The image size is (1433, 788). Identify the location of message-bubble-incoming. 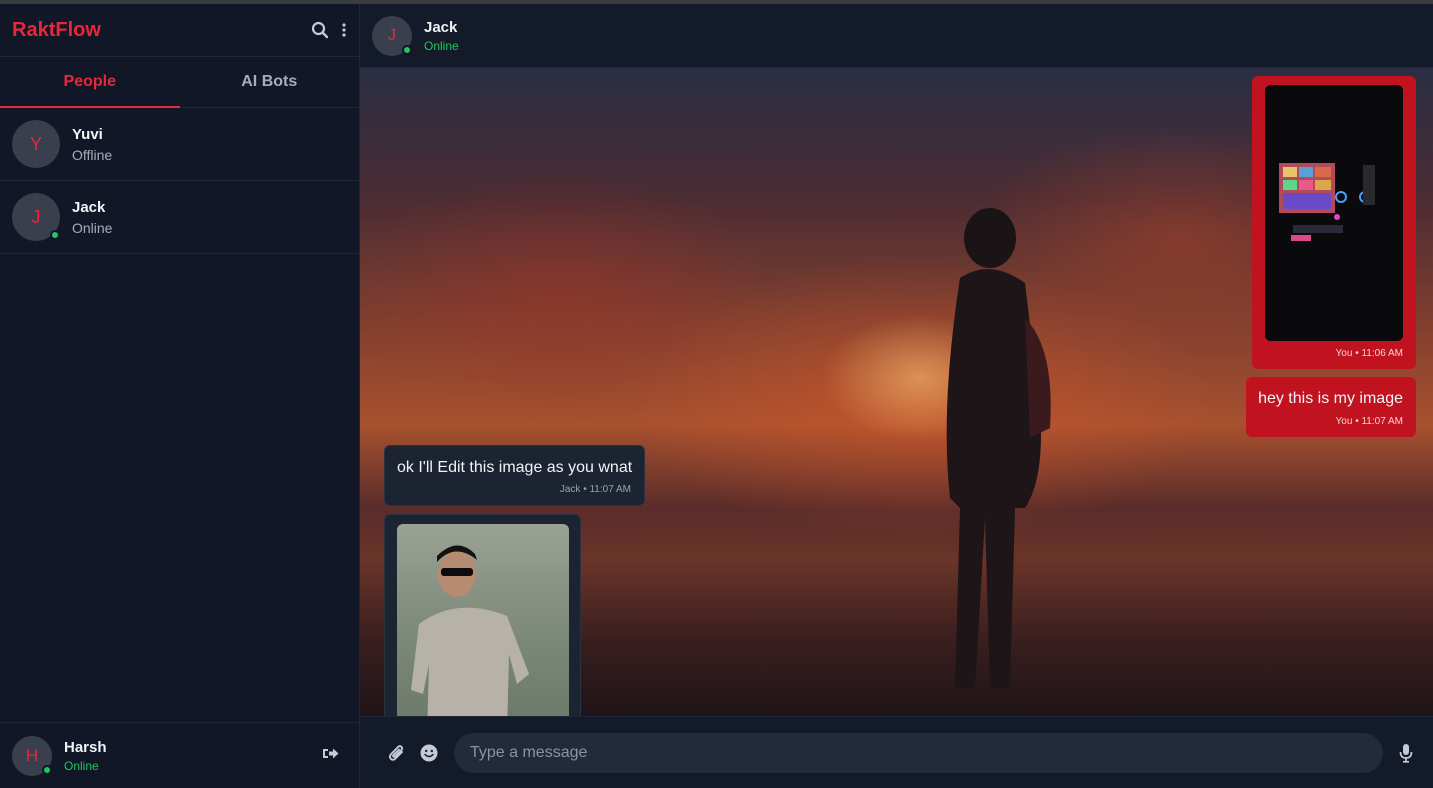
(482, 615).